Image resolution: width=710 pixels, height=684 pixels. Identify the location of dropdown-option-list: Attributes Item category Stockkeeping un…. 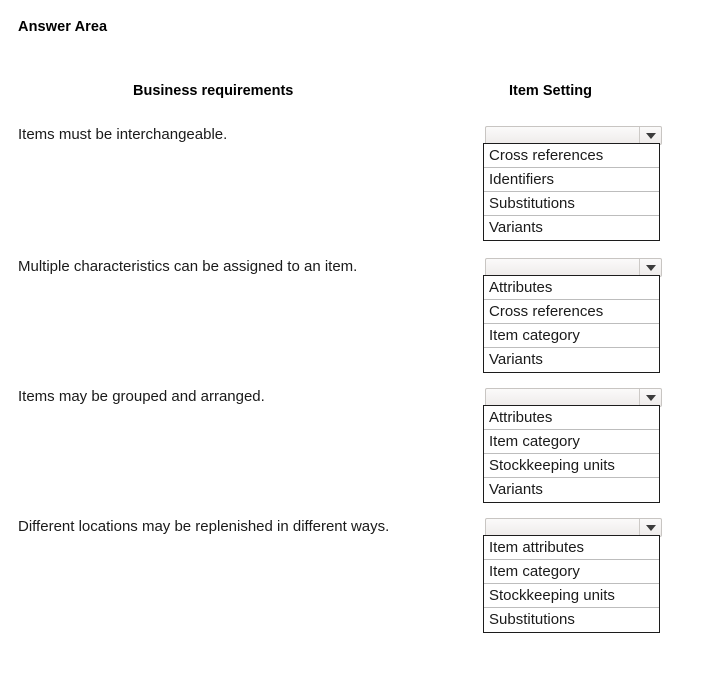
(571, 454).